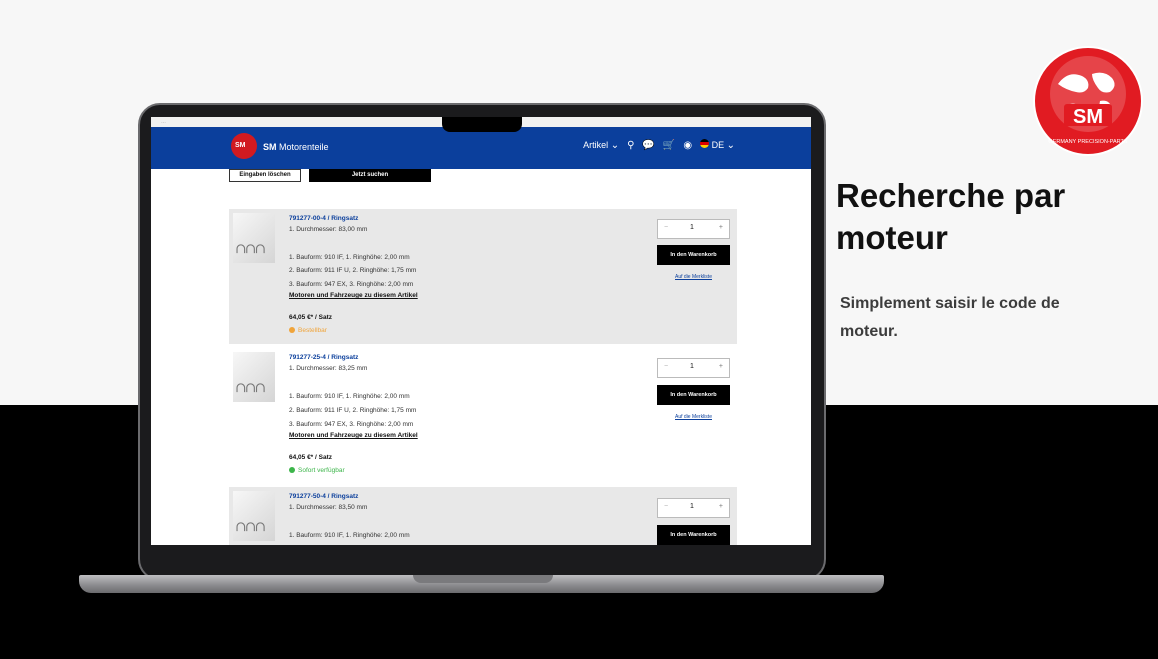 The image size is (1158, 659). Describe the element at coordinates (648, 145) in the screenshot. I see `chat-icon: 💬` at that location.